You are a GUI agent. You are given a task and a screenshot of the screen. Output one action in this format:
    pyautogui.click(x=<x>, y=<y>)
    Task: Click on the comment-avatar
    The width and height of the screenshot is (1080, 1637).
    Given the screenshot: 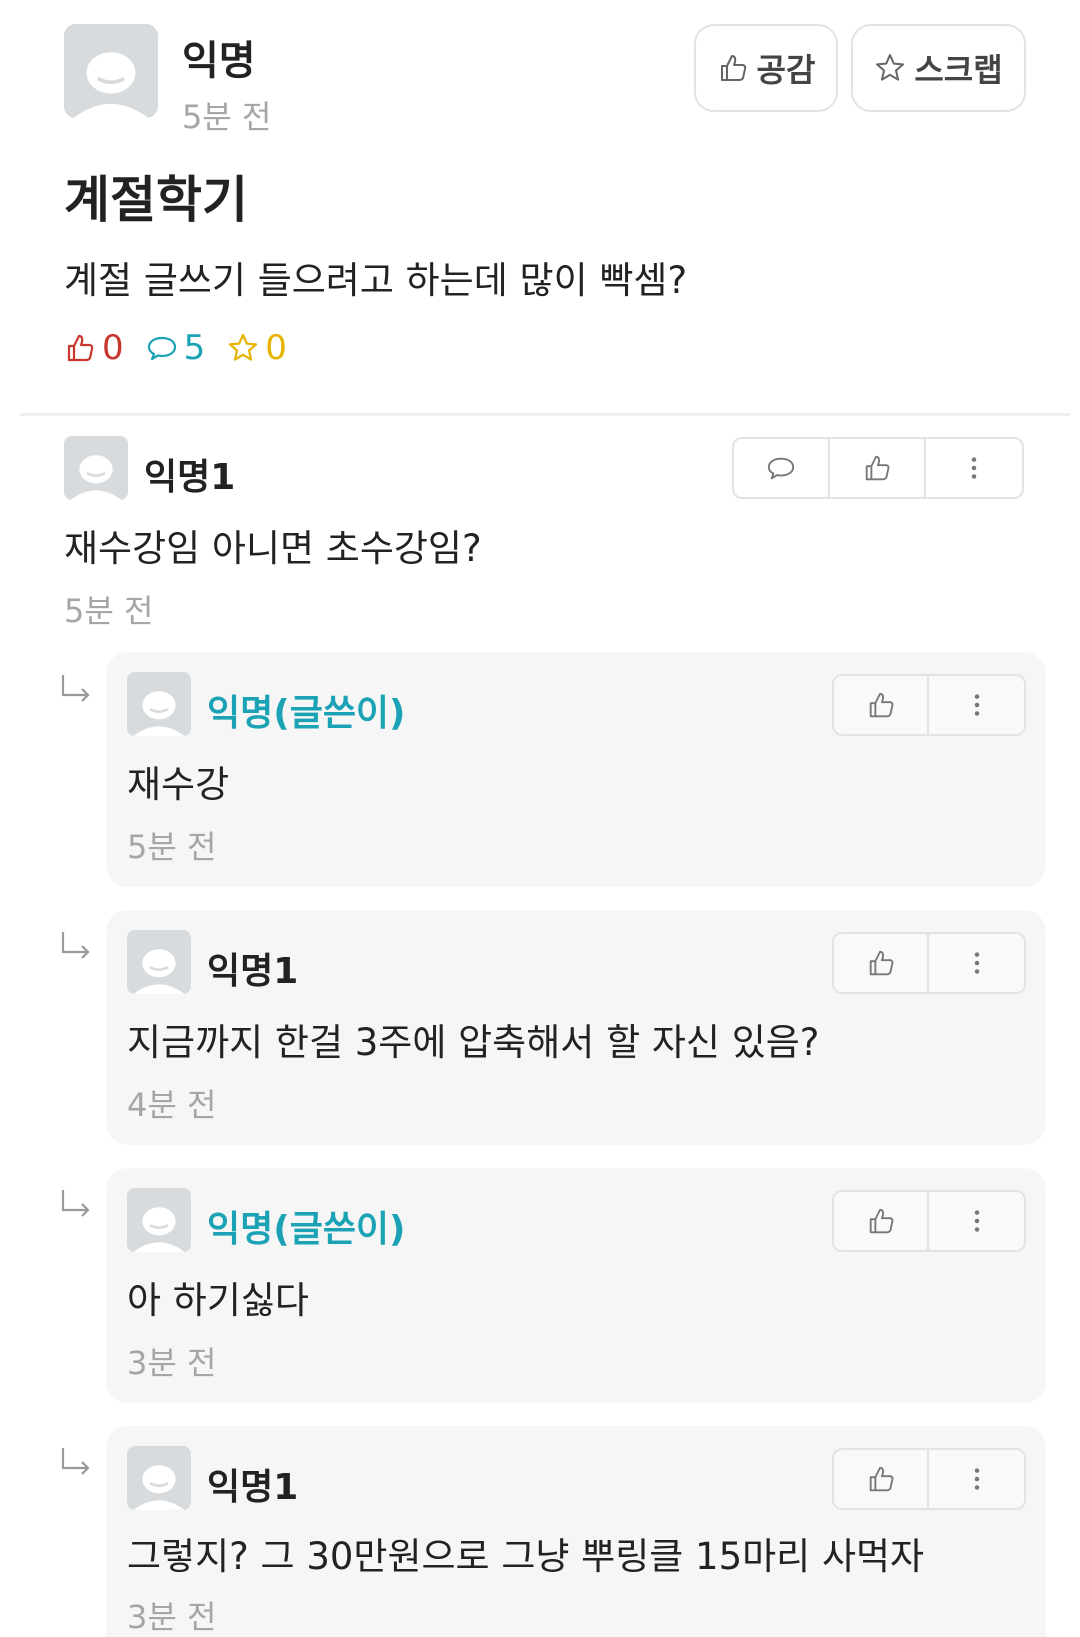 What is the action you would take?
    pyautogui.click(x=96, y=468)
    